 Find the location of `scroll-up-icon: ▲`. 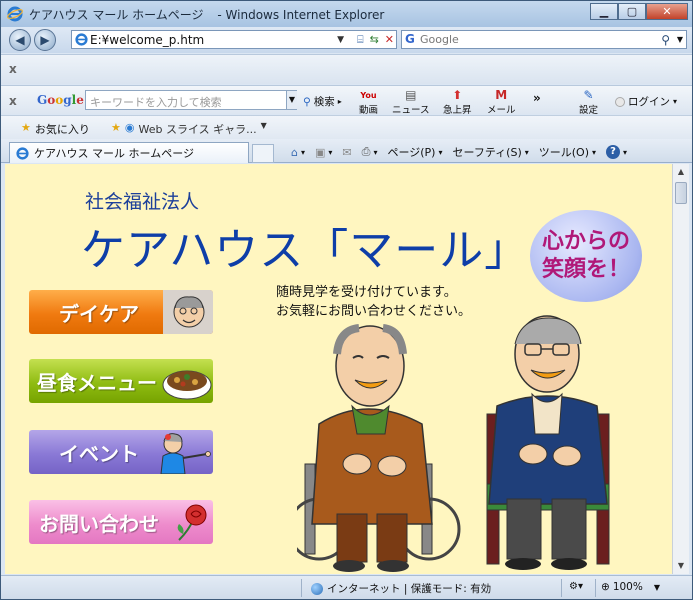

scroll-up-icon: ▲ is located at coordinates (681, 172).